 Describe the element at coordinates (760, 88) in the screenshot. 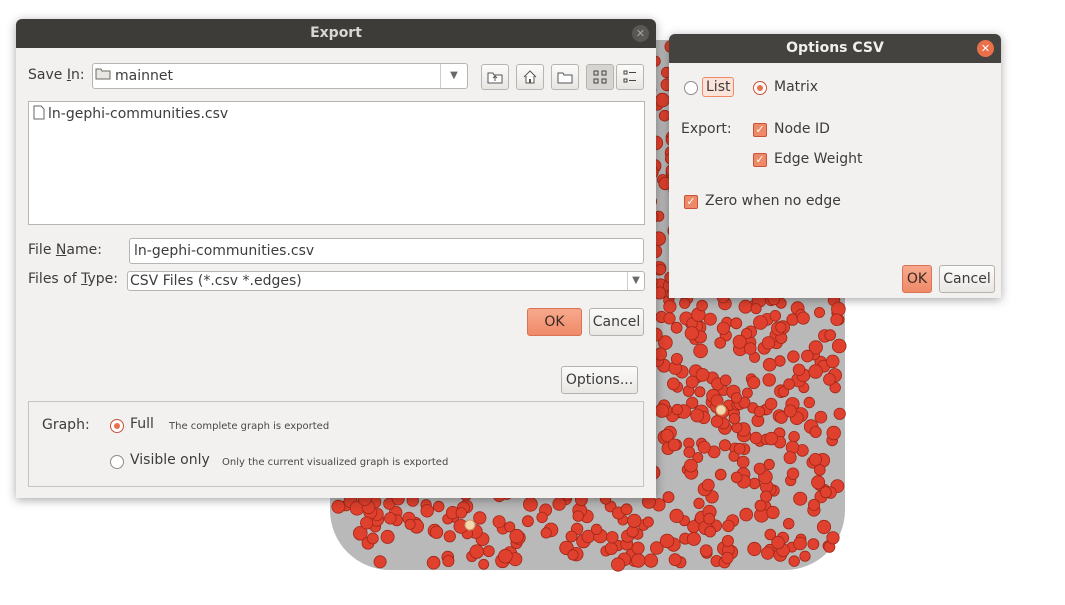

I see `format-matrix-radio` at that location.